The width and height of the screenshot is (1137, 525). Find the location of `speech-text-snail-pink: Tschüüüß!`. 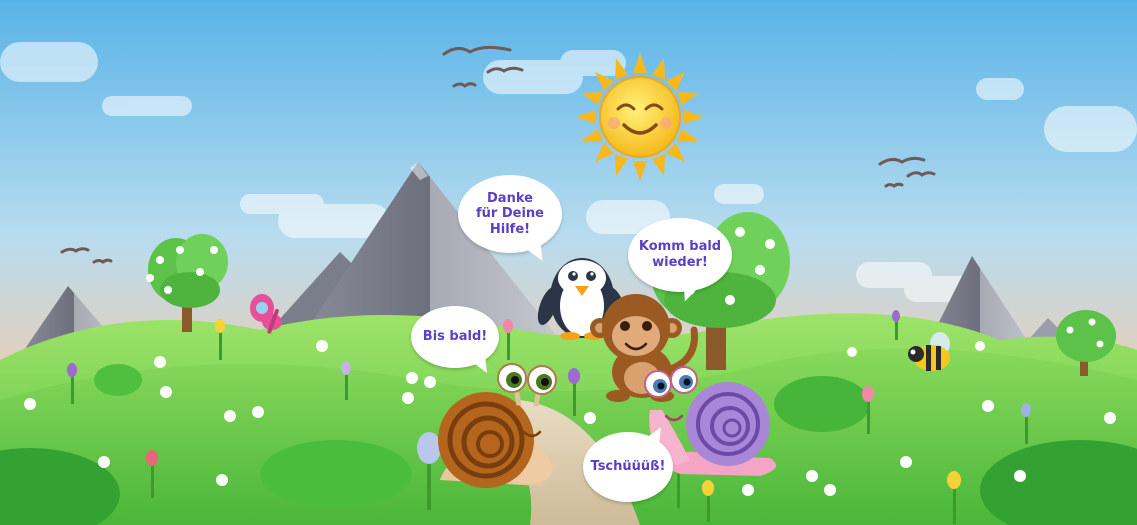

speech-text-snail-pink: Tschüüüß! is located at coordinates (628, 467).